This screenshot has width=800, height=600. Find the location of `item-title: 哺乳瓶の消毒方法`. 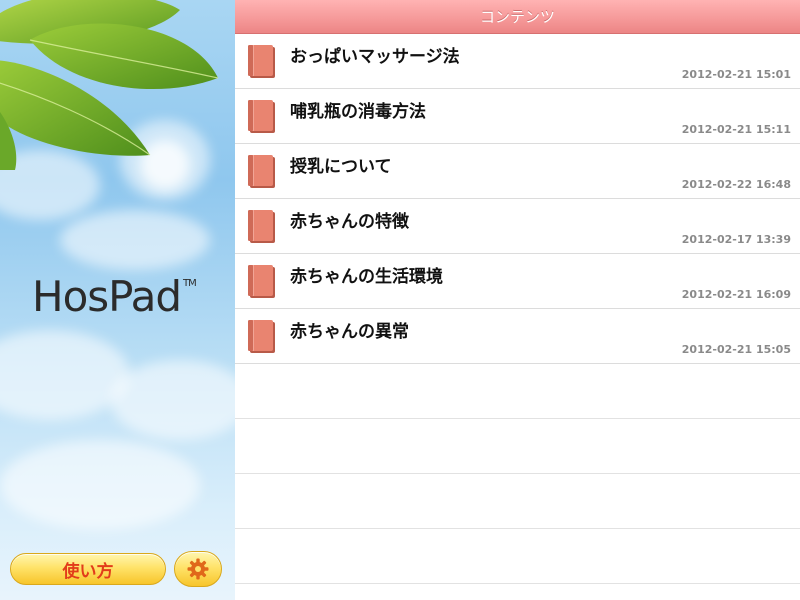

item-title: 哺乳瓶の消毒方法 is located at coordinates (358, 112).